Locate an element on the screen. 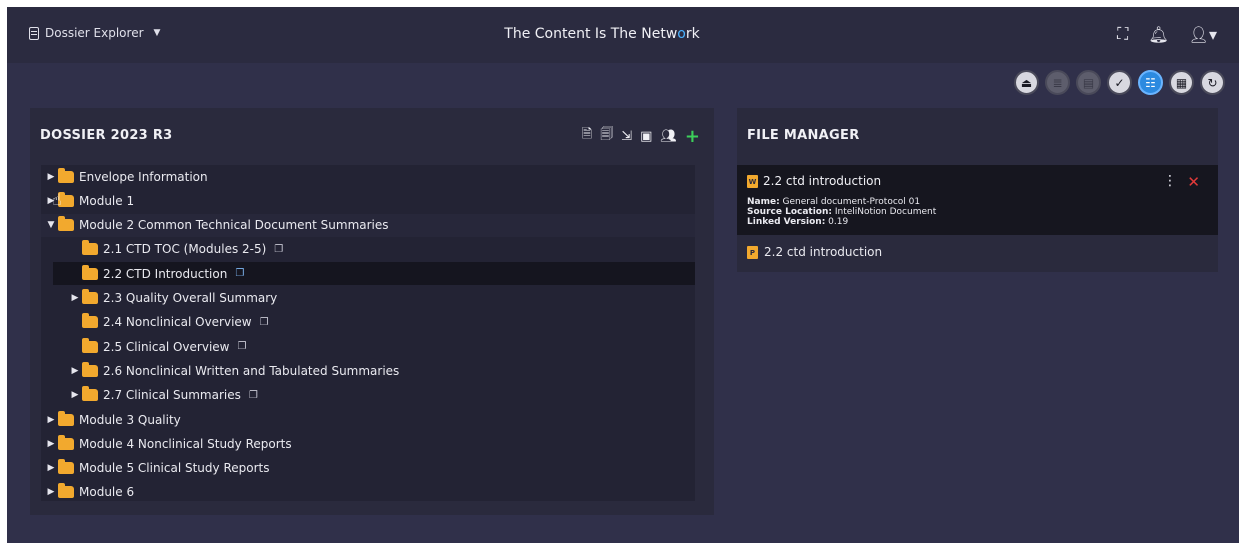 The width and height of the screenshot is (1239, 543). close-icon: ✕ is located at coordinates (1193, 182).